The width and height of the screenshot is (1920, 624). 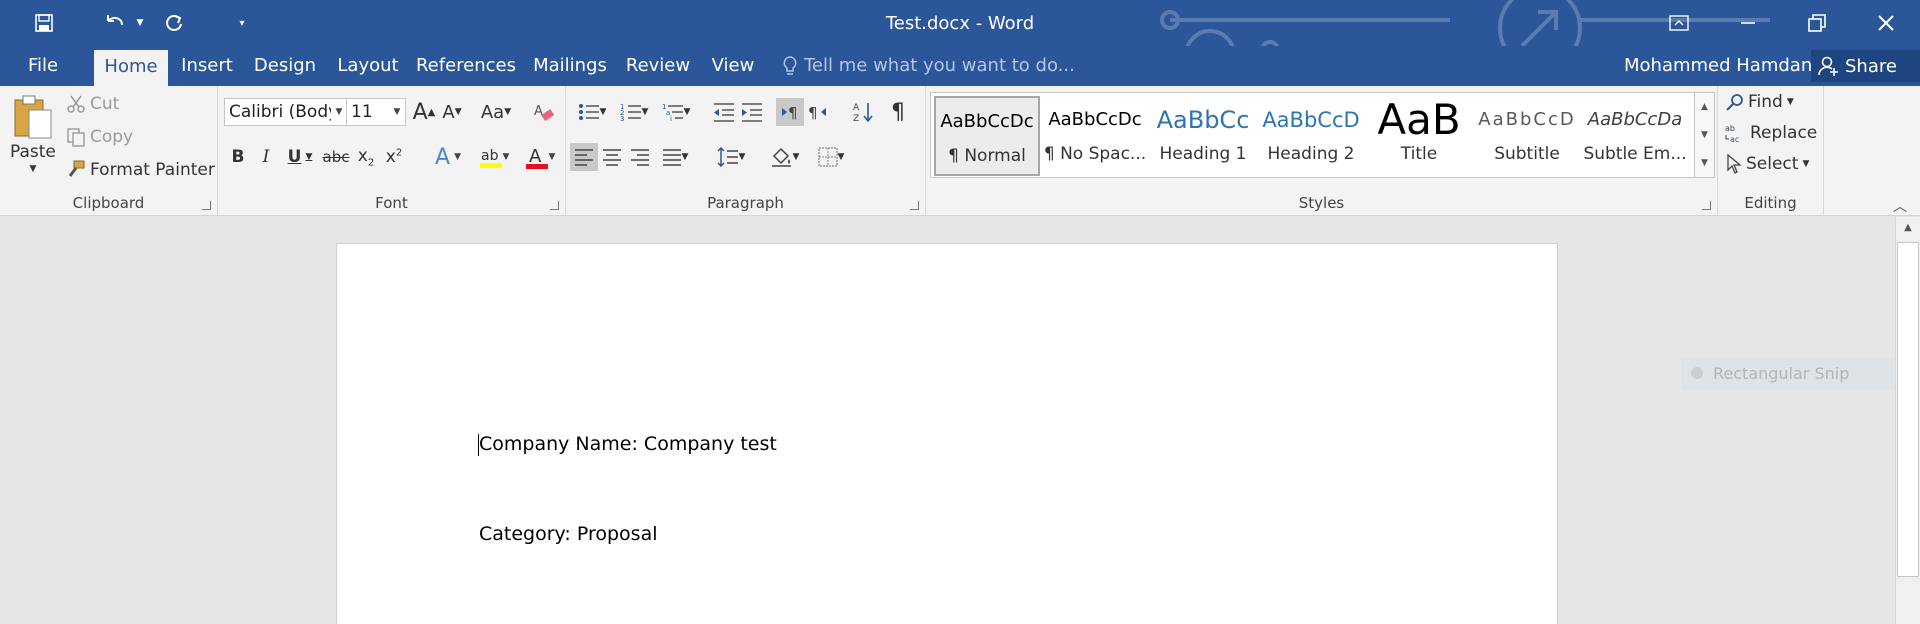 What do you see at coordinates (733, 66) in the screenshot?
I see `tab-view: View` at bounding box center [733, 66].